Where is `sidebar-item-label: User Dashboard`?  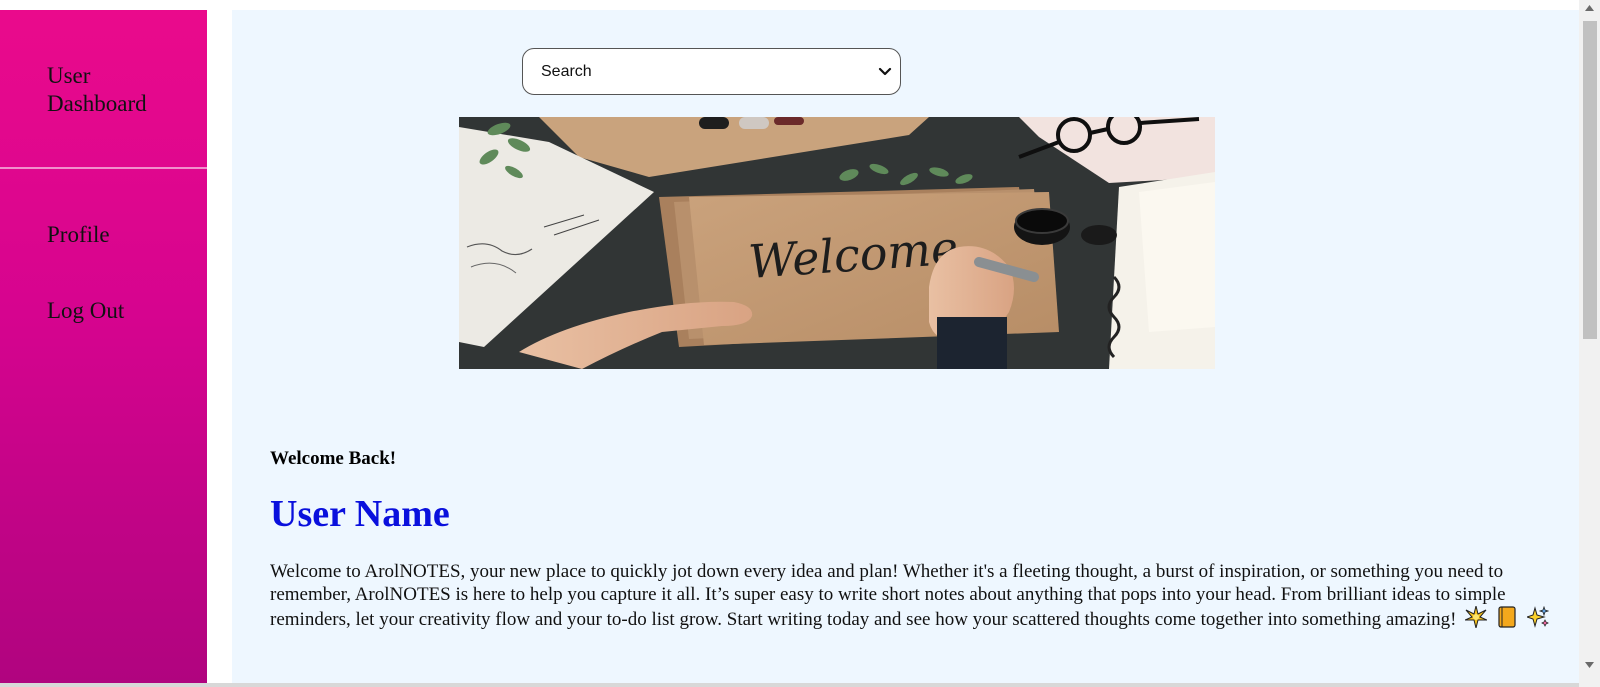 sidebar-item-label: User Dashboard is located at coordinates (97, 89).